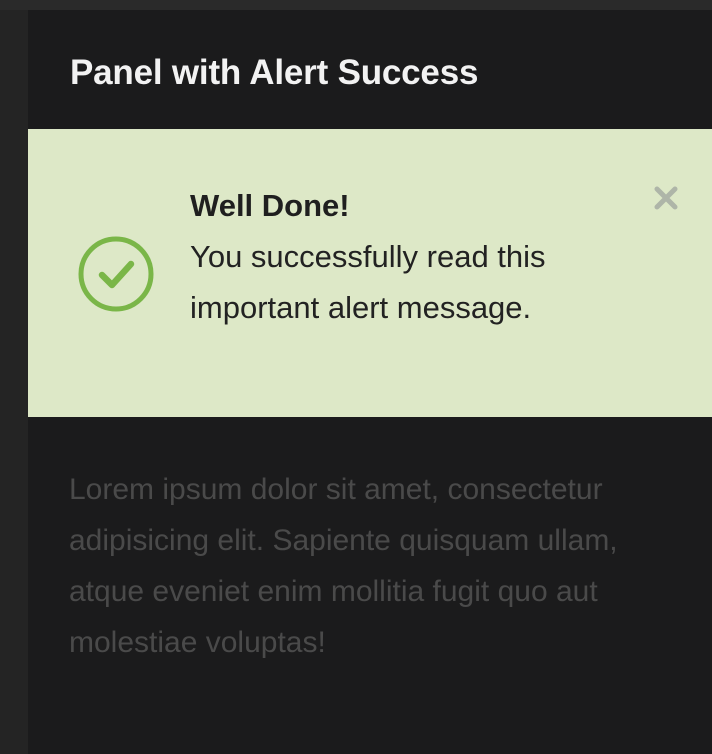  I want to click on top-strip, so click(356, 5).